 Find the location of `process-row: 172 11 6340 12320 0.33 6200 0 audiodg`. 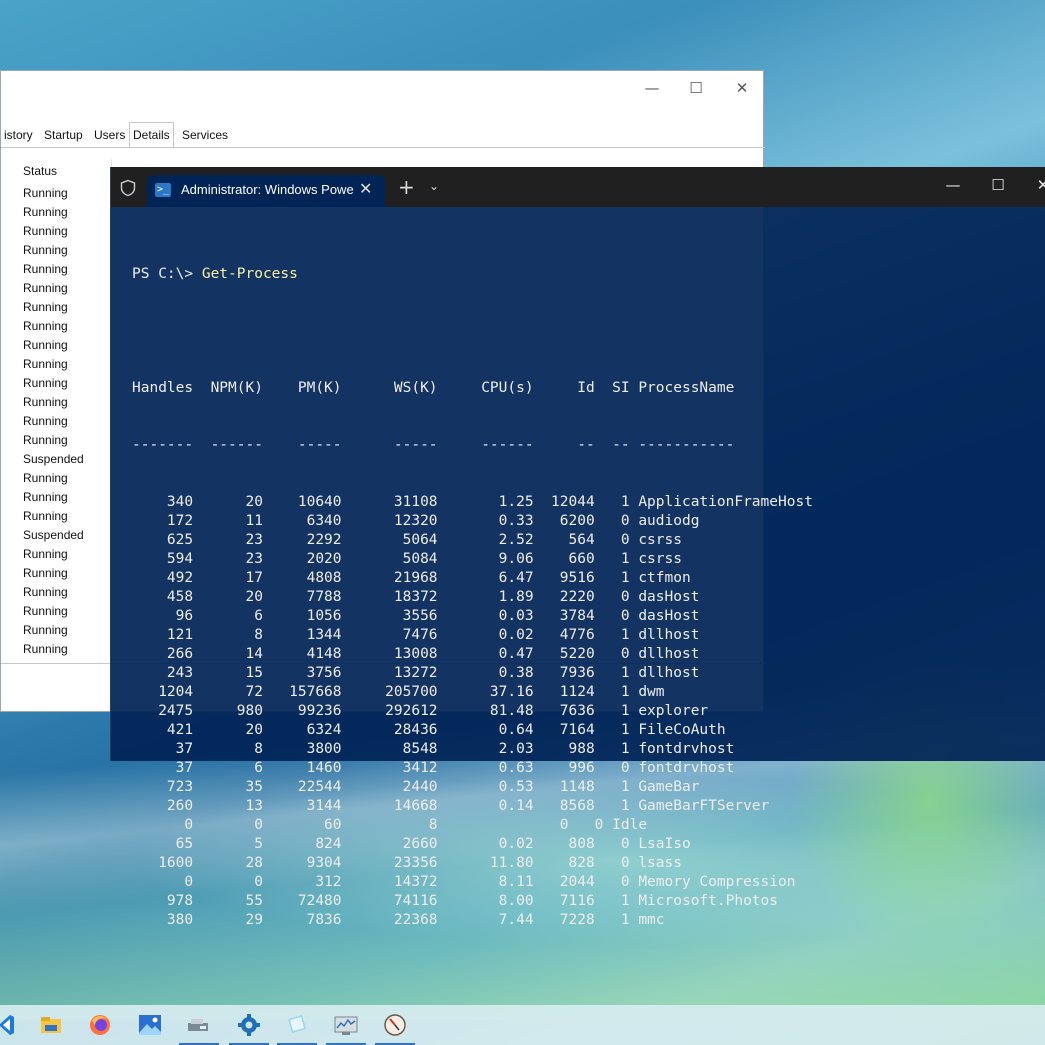

process-row: 172 11 6340 12320 0.33 6200 0 audiodg is located at coordinates (416, 521).